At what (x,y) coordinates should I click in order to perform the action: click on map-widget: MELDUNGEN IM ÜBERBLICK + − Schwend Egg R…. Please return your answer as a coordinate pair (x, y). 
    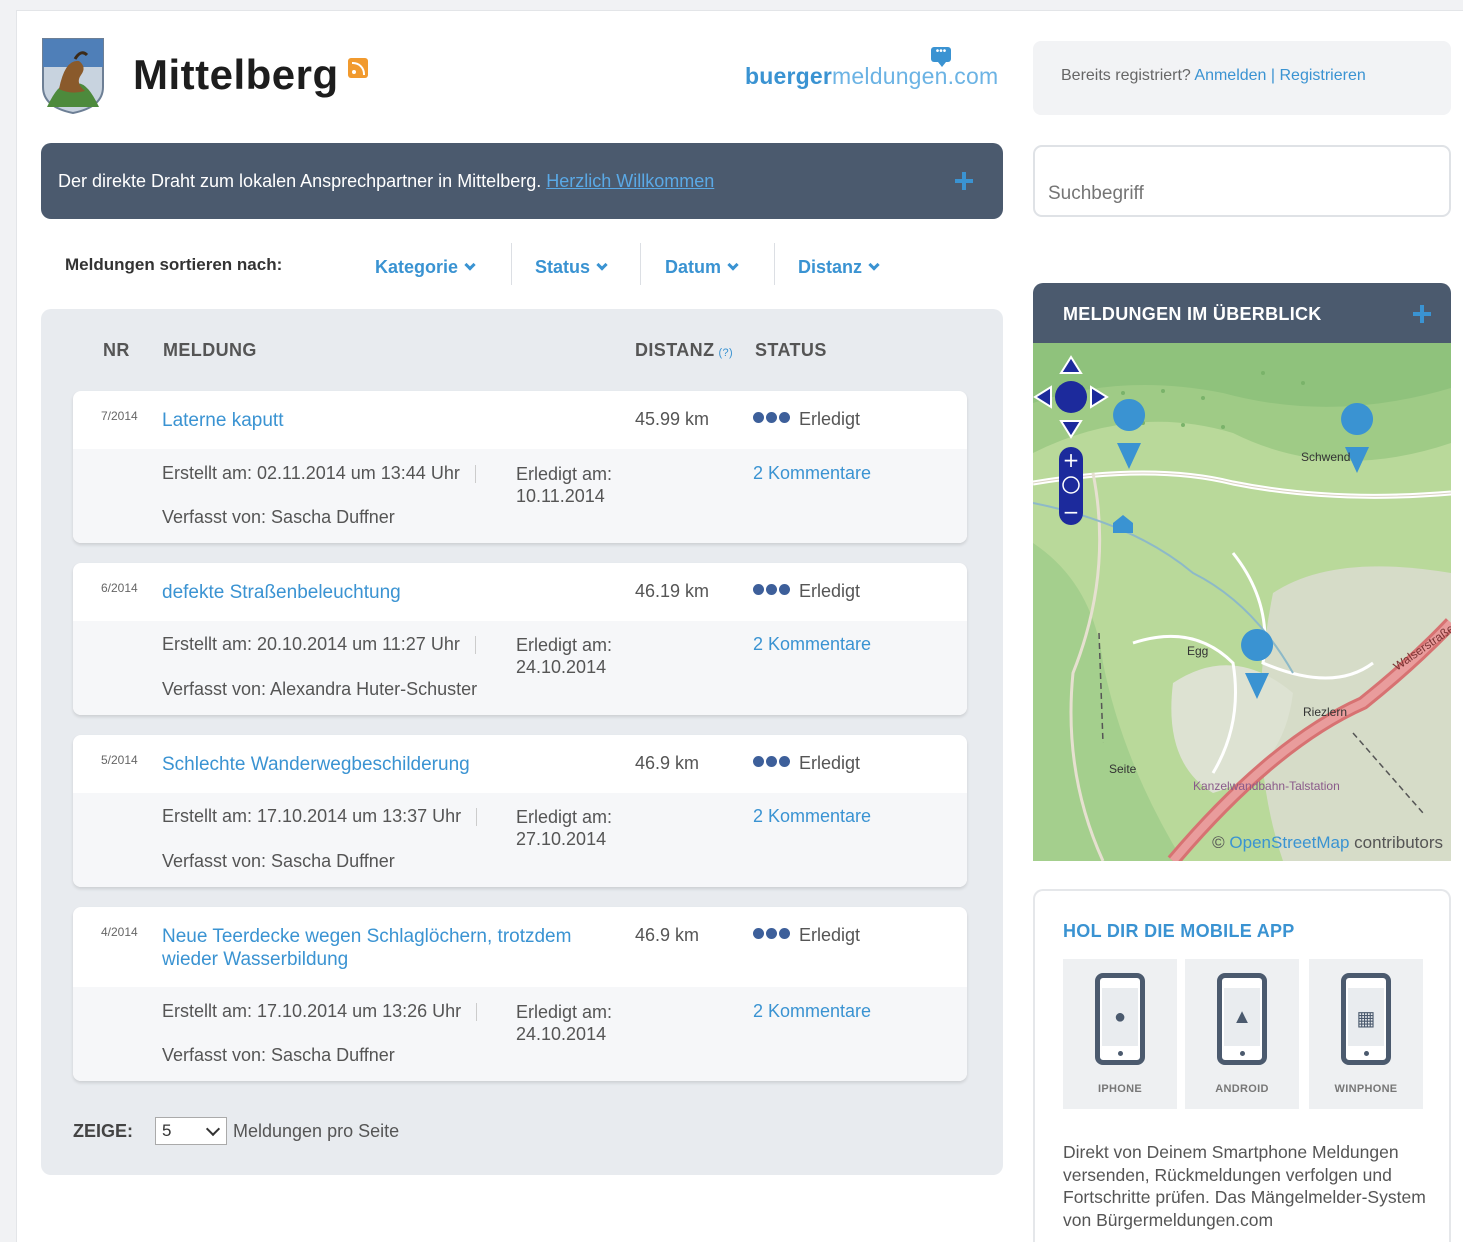
    Looking at the image, I should click on (1242, 572).